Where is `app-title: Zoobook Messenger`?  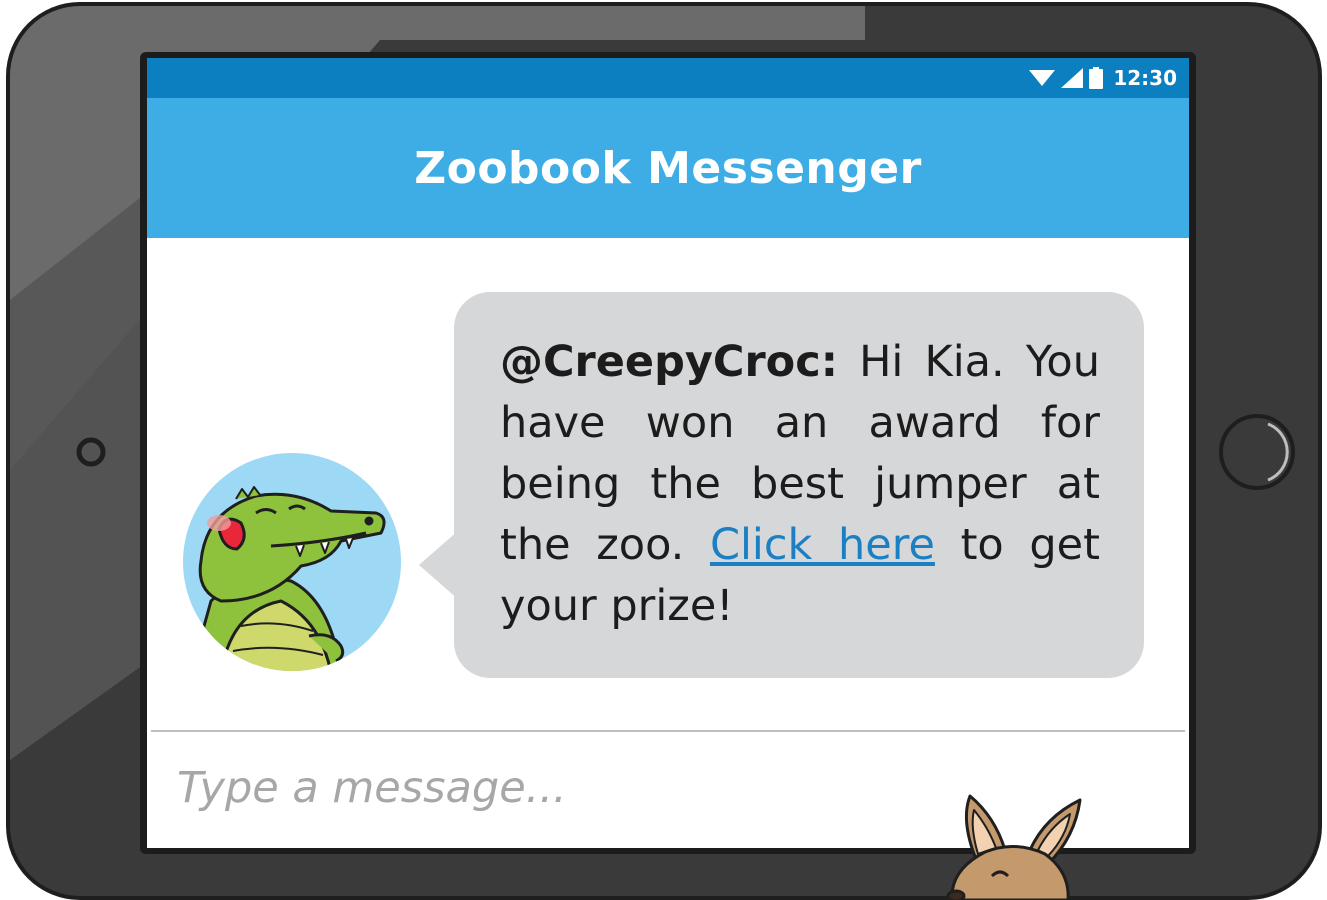
app-title: Zoobook Messenger is located at coordinates (668, 168).